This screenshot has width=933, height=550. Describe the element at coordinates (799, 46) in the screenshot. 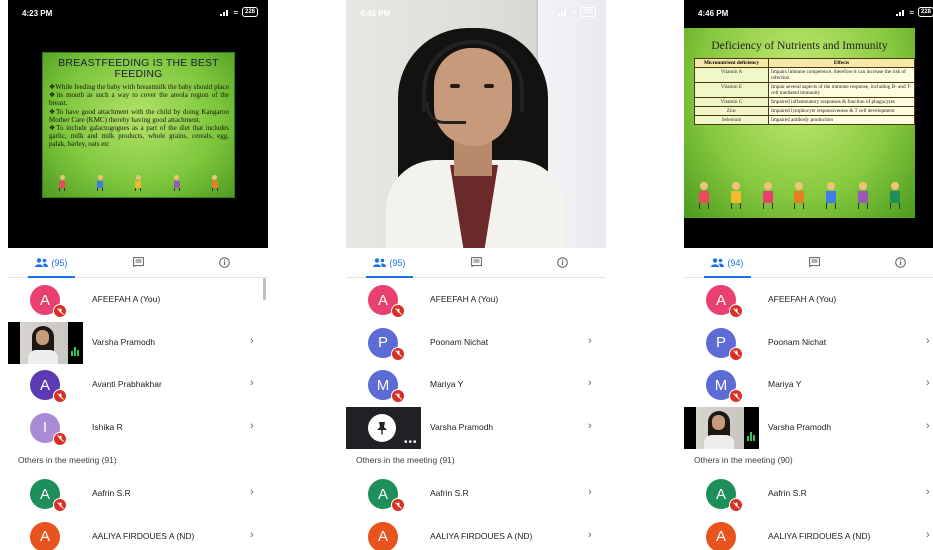

I see `slide-title: Deficiency of Nutrients and Immunity` at that location.